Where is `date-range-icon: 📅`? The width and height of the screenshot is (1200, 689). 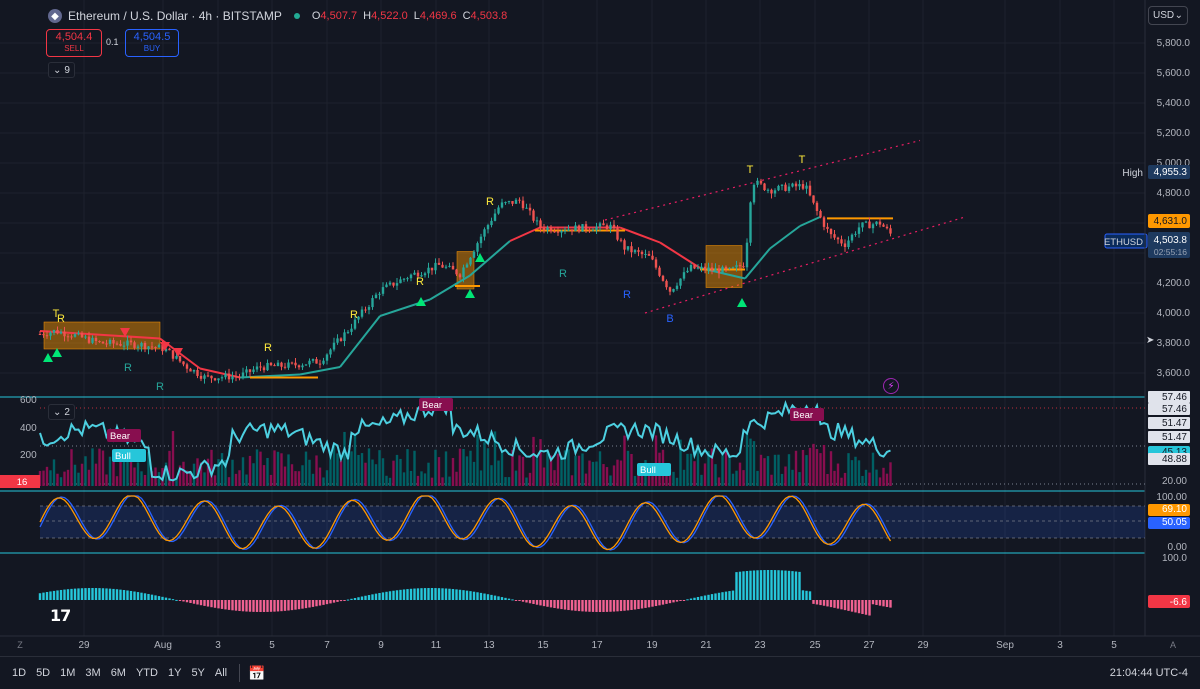 date-range-icon: 📅 is located at coordinates (256, 673).